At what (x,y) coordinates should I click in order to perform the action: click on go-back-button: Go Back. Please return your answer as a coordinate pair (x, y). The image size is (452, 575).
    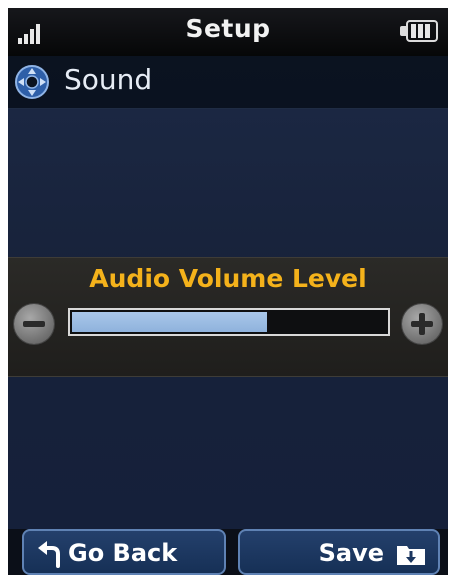
    Looking at the image, I should click on (124, 552).